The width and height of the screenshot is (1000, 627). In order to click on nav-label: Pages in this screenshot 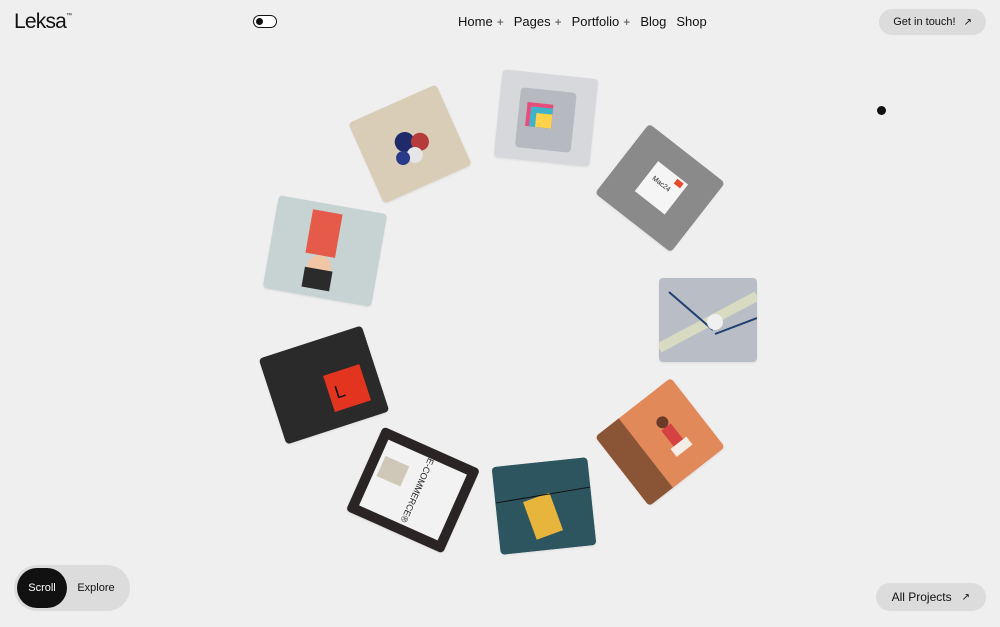, I will do `click(532, 21)`.